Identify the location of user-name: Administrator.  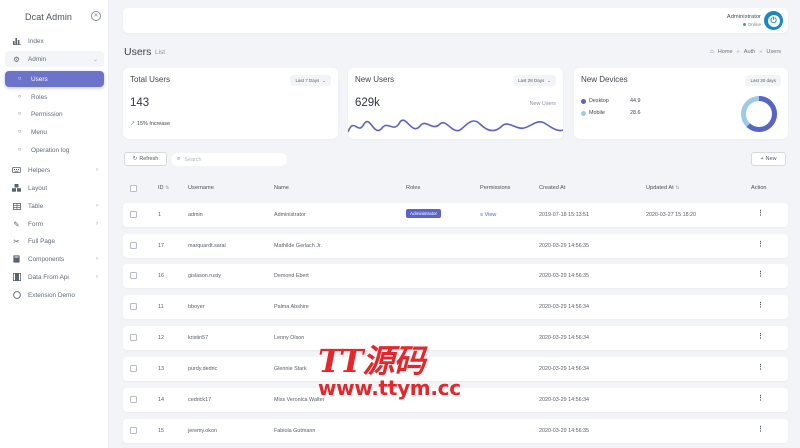
(744, 17).